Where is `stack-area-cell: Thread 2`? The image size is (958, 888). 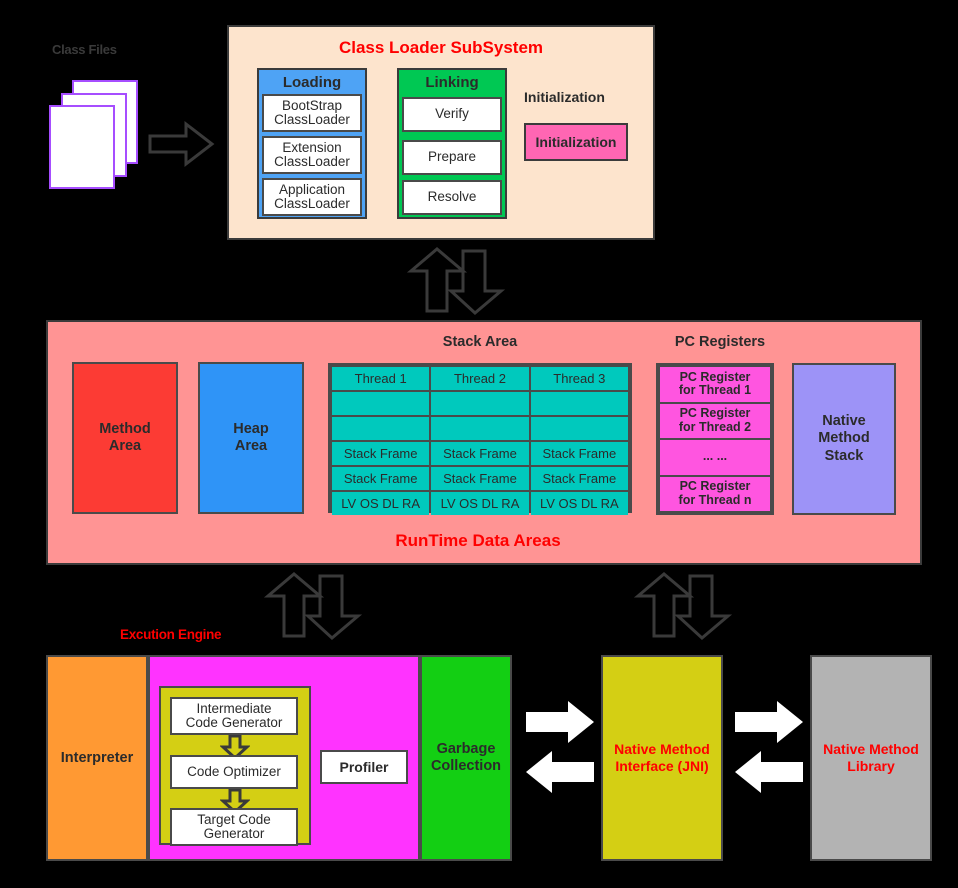 stack-area-cell: Thread 2 is located at coordinates (480, 378).